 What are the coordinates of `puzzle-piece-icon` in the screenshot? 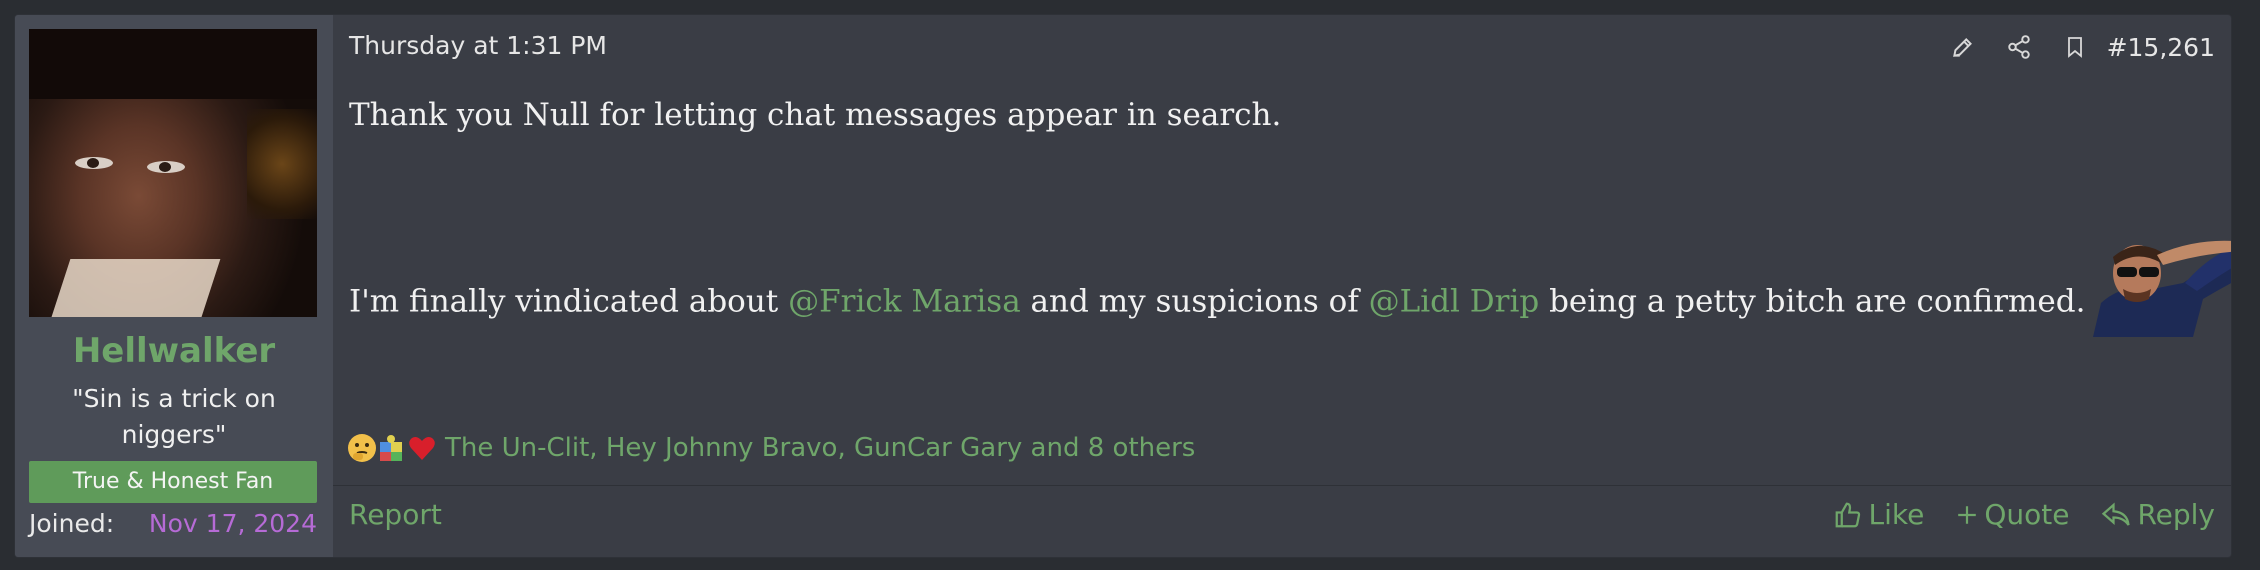 It's located at (392, 448).